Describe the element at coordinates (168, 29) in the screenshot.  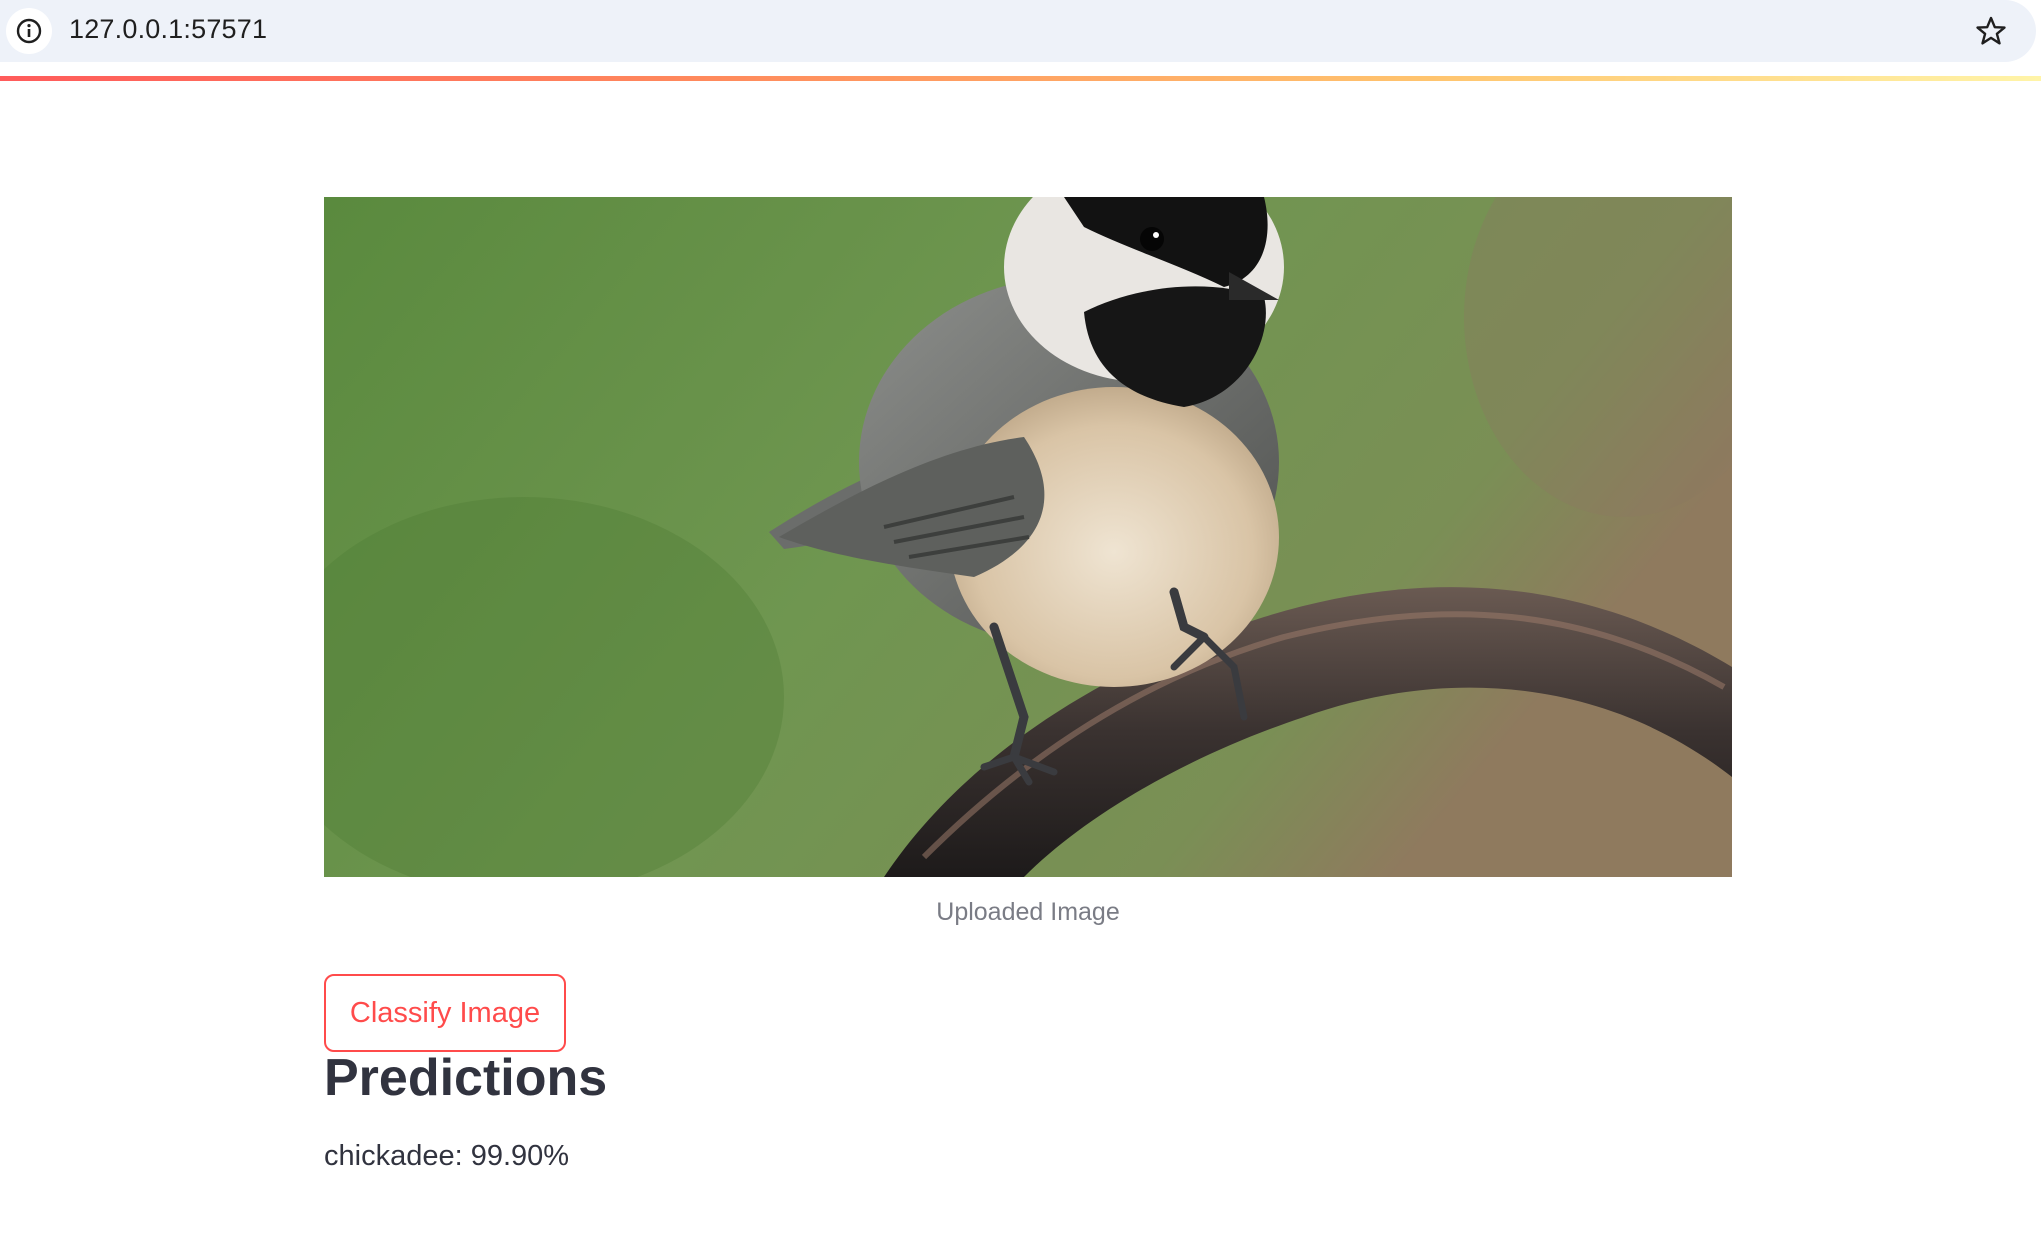
I see `url-text: 127.0.0.1:57571` at that location.